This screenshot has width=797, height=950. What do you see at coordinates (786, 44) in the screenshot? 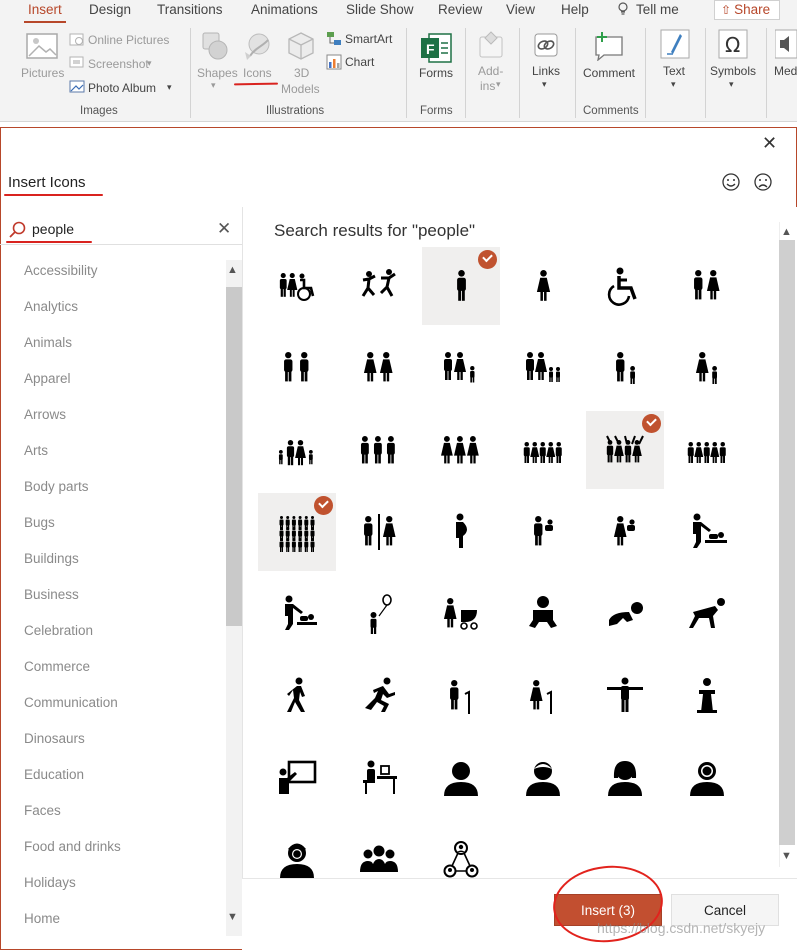
I see `speaker-icon` at bounding box center [786, 44].